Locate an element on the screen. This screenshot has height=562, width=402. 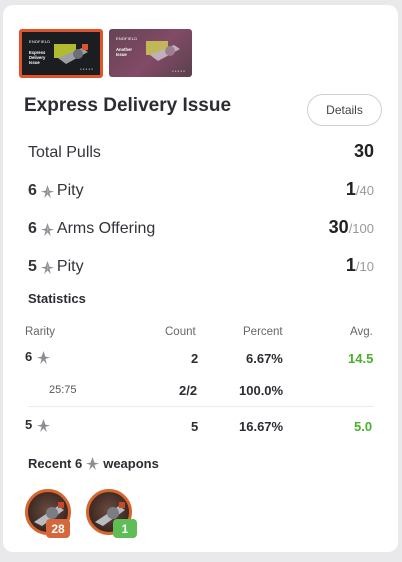
stat-row-count: 2 is located at coordinates (195, 358).